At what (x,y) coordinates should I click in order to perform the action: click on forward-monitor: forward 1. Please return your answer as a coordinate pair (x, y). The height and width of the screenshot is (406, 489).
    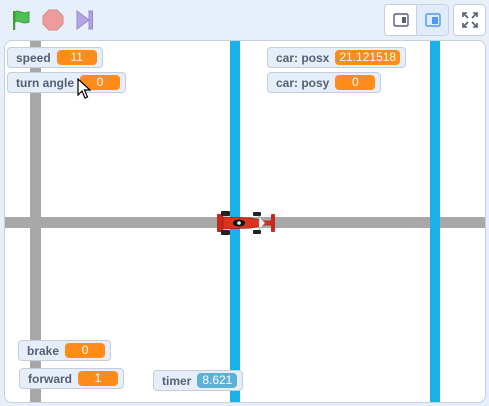
    Looking at the image, I should click on (72, 378).